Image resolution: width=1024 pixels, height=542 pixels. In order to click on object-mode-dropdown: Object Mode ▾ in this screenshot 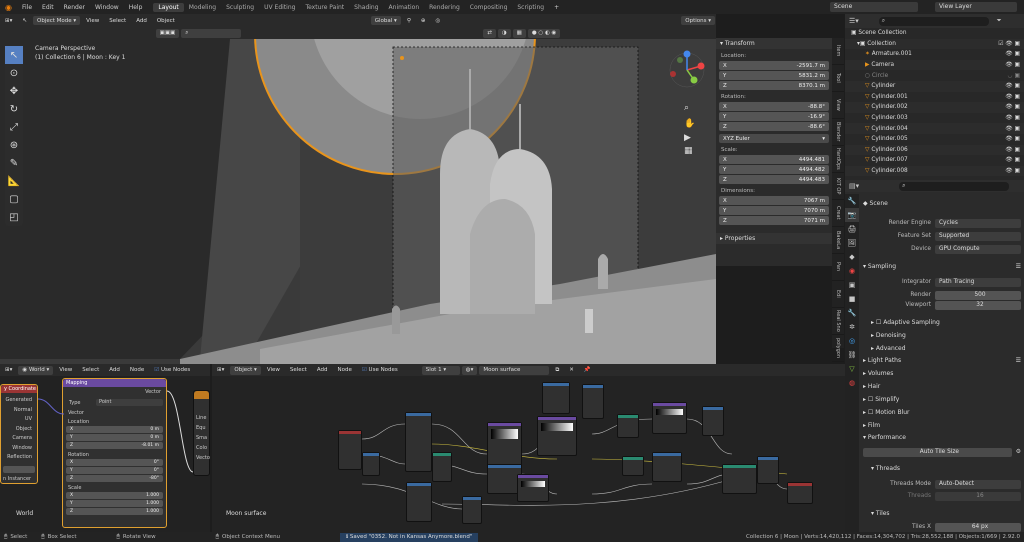, I will do `click(56, 20)`.